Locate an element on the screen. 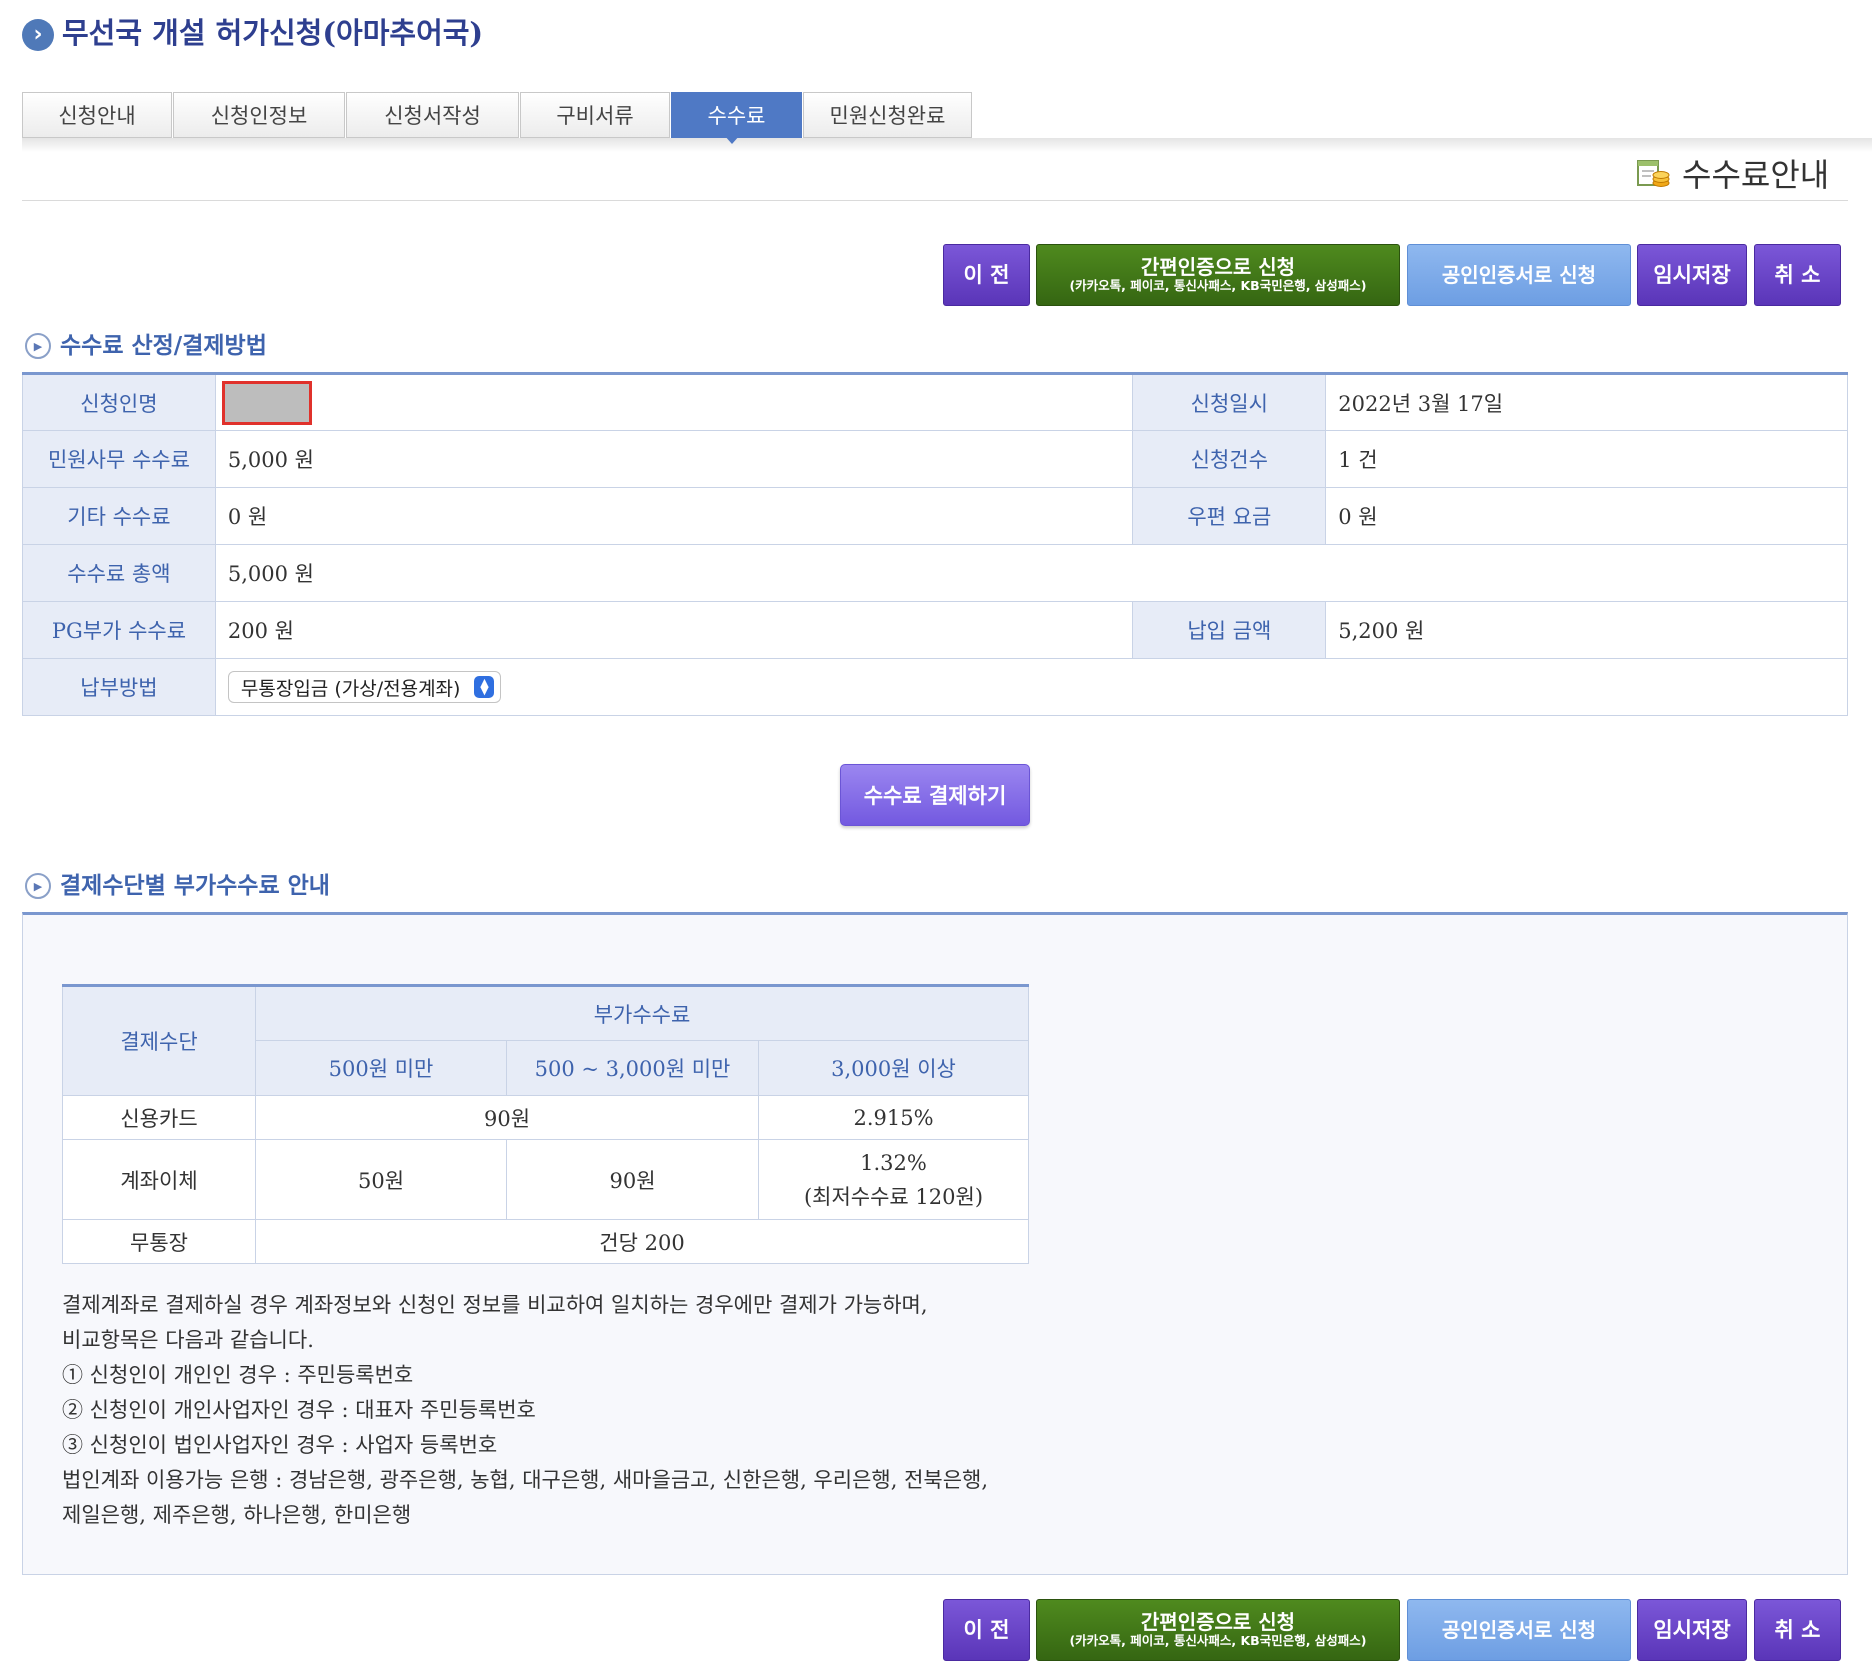 This screenshot has height=1674, width=1872. pg-fee-label: PG부가 수수료 is located at coordinates (119, 630).